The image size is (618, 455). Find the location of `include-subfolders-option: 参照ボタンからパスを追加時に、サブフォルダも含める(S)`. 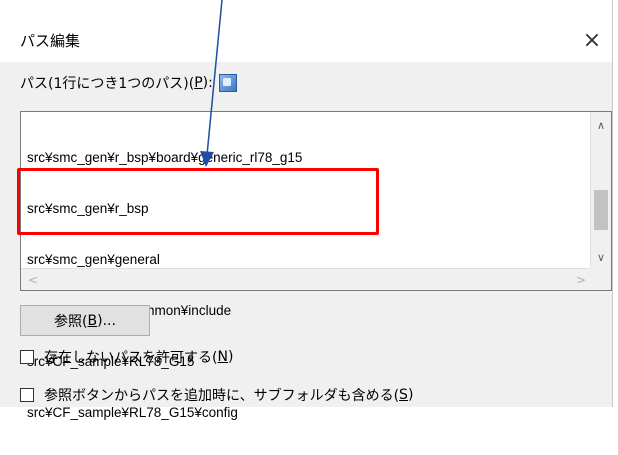

include-subfolders-option: 参照ボタンからパスを追加時に、サブフォルダも含める(S) is located at coordinates (216, 395).